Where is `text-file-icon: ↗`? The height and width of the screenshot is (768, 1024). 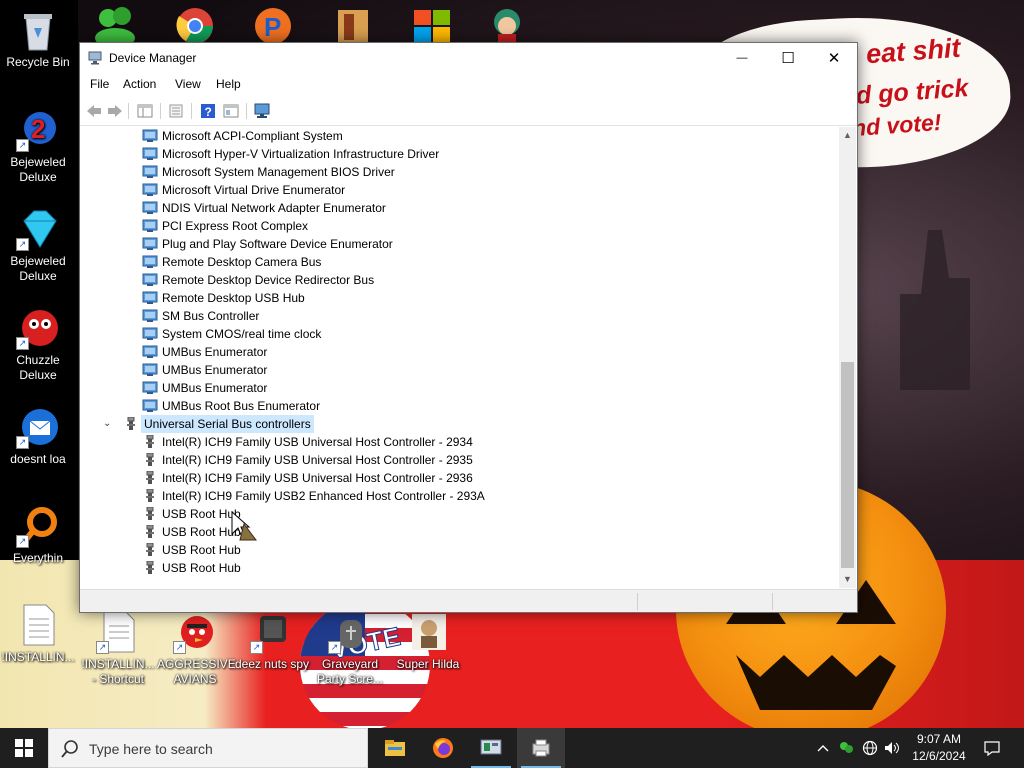 text-file-icon: ↗ is located at coordinates (118, 632).